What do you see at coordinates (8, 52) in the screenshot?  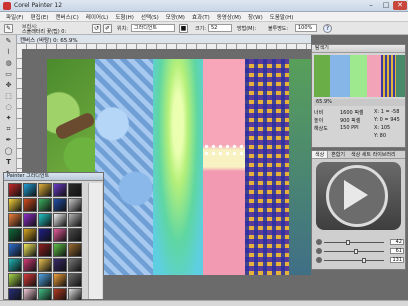 I see `dropper-icon: ⌇` at bounding box center [8, 52].